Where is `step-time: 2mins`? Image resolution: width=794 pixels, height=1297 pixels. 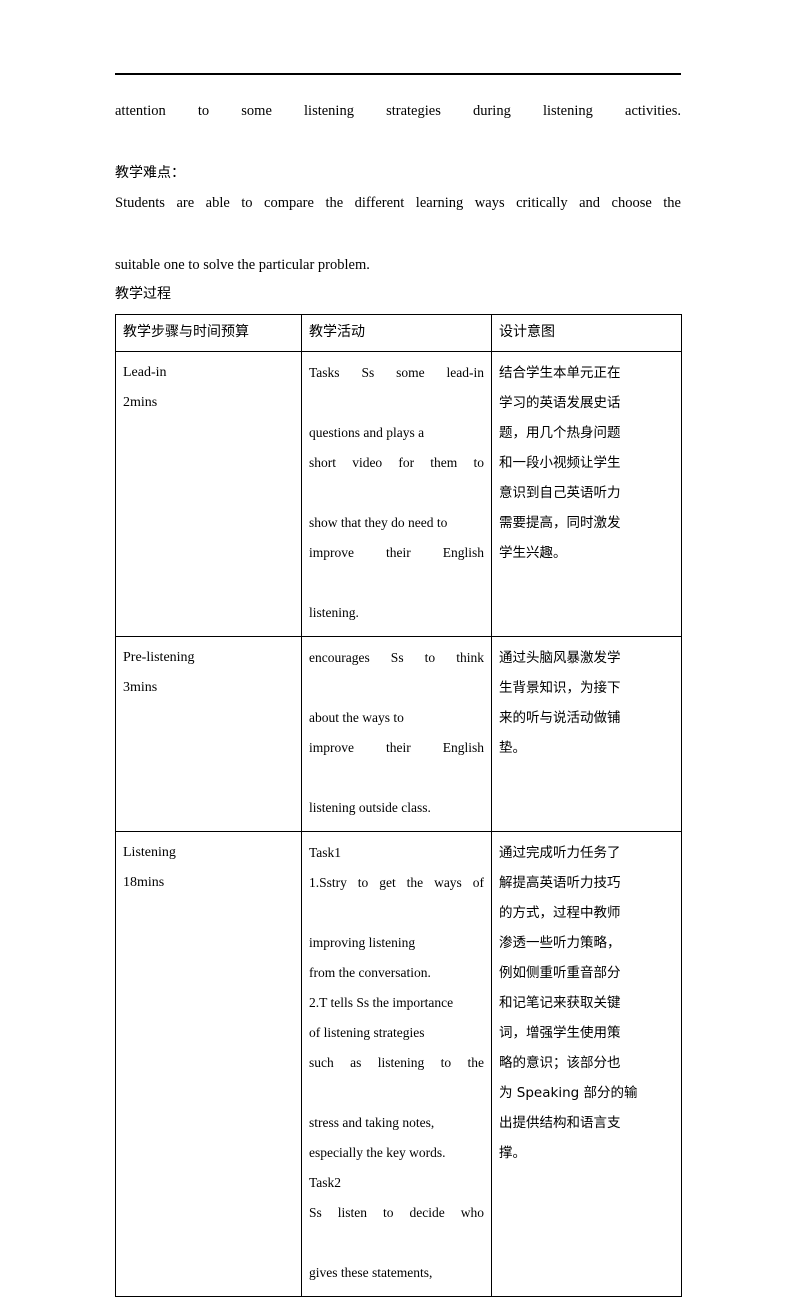 step-time: 2mins is located at coordinates (140, 402).